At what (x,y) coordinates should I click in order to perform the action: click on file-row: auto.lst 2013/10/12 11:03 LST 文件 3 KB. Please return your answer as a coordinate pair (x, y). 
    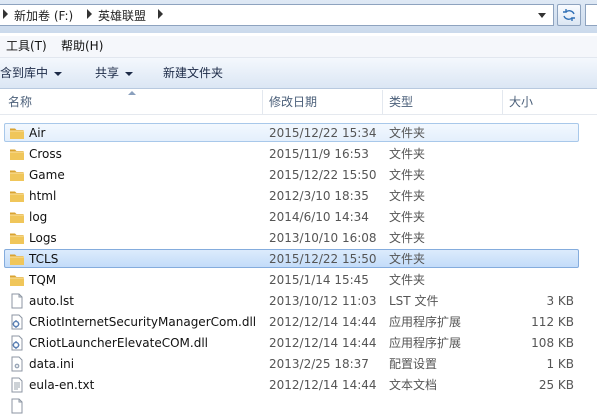
    Looking at the image, I should click on (298, 300).